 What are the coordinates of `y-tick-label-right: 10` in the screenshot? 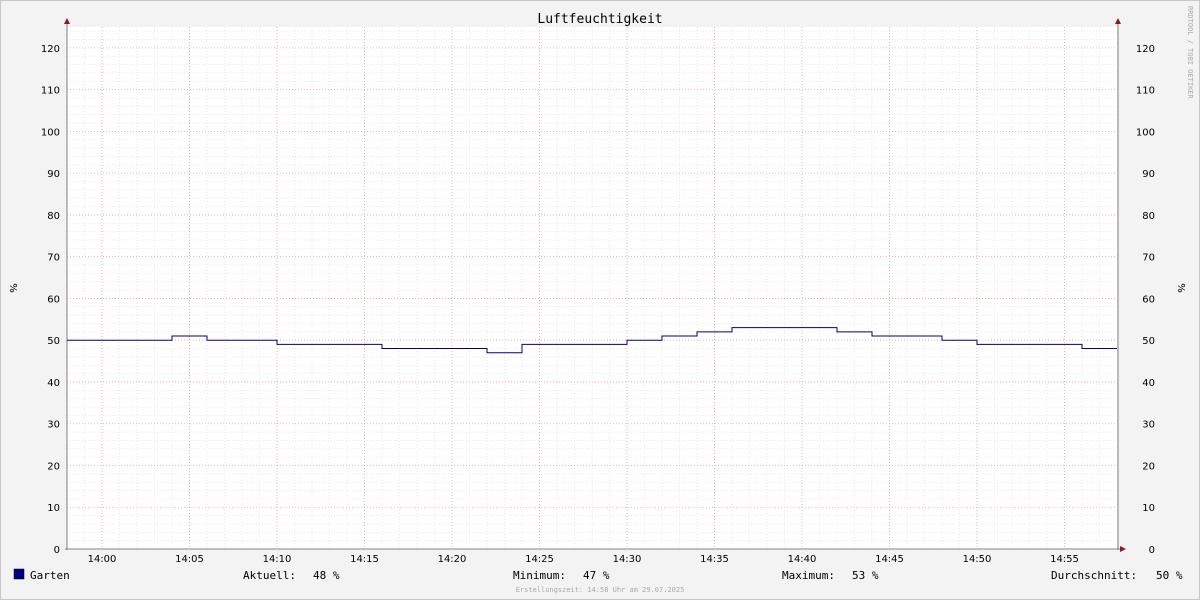 It's located at (1148, 508).